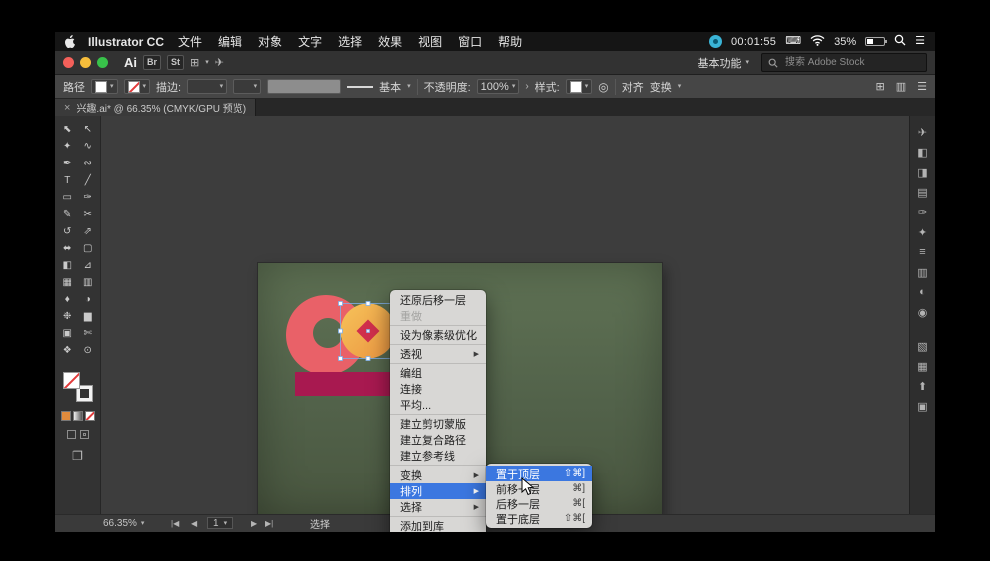 The image size is (990, 561). What do you see at coordinates (922, 252) in the screenshot?
I see `stroke-panel-icon: ≡` at bounding box center [922, 252].